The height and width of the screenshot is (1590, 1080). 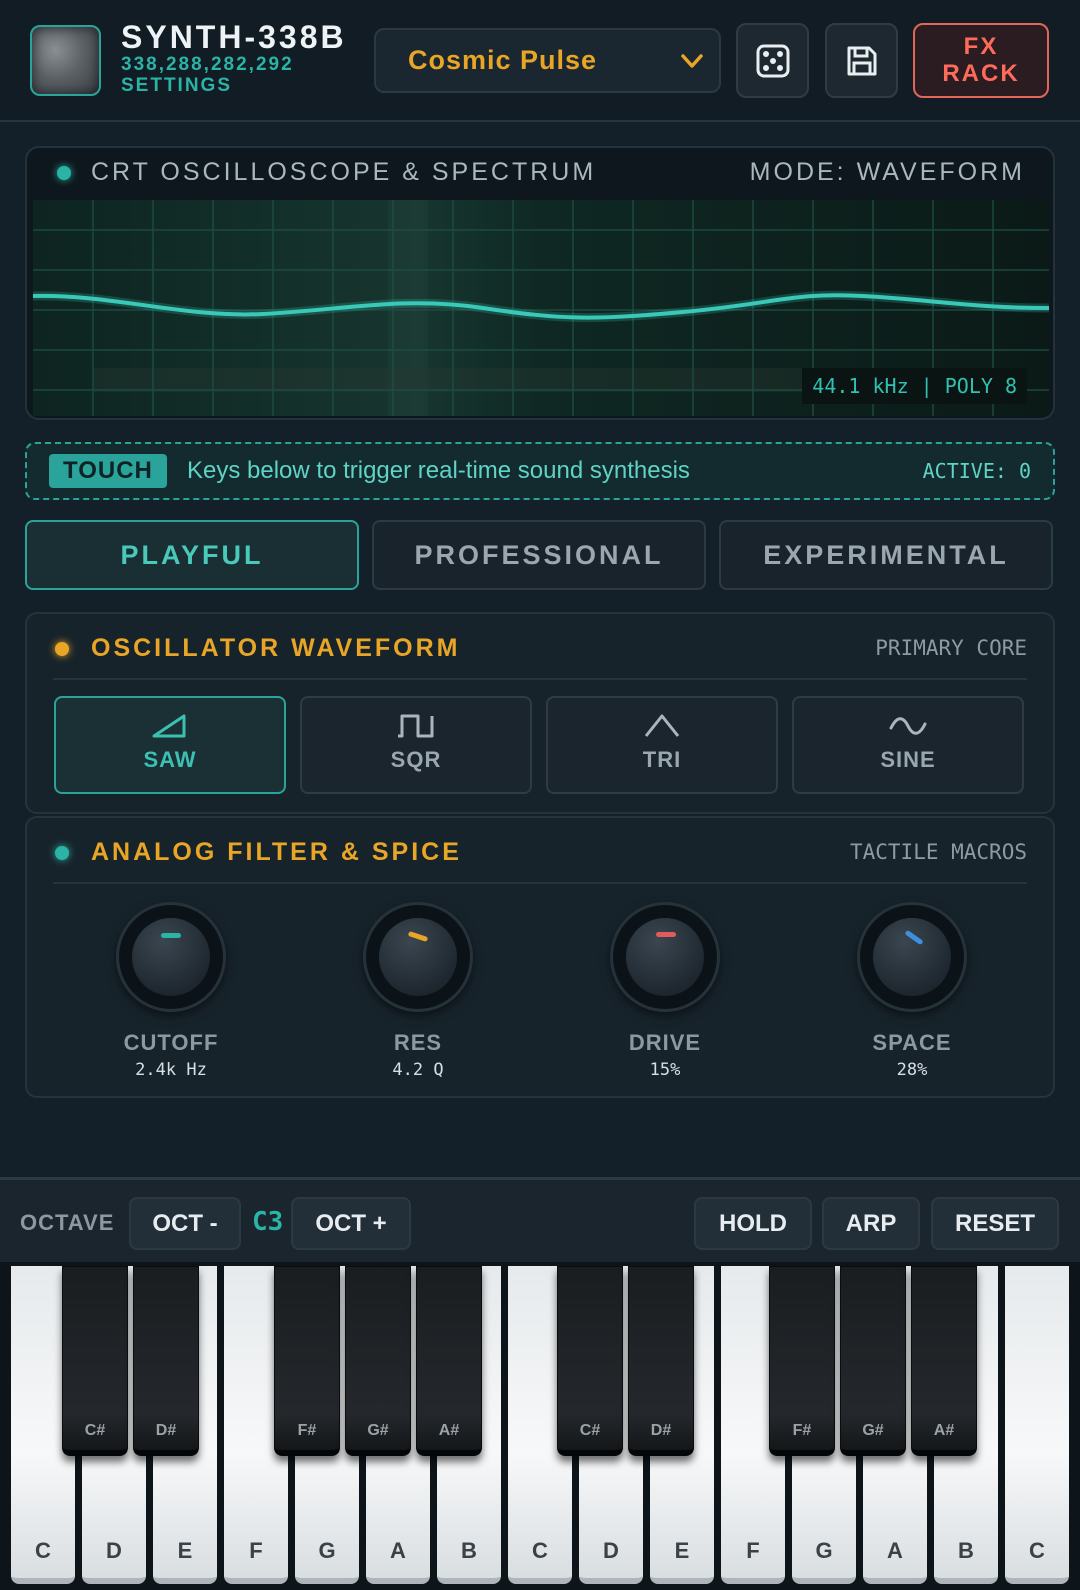 What do you see at coordinates (539, 555) in the screenshot?
I see `tab-professional: PROFESSIONAL` at bounding box center [539, 555].